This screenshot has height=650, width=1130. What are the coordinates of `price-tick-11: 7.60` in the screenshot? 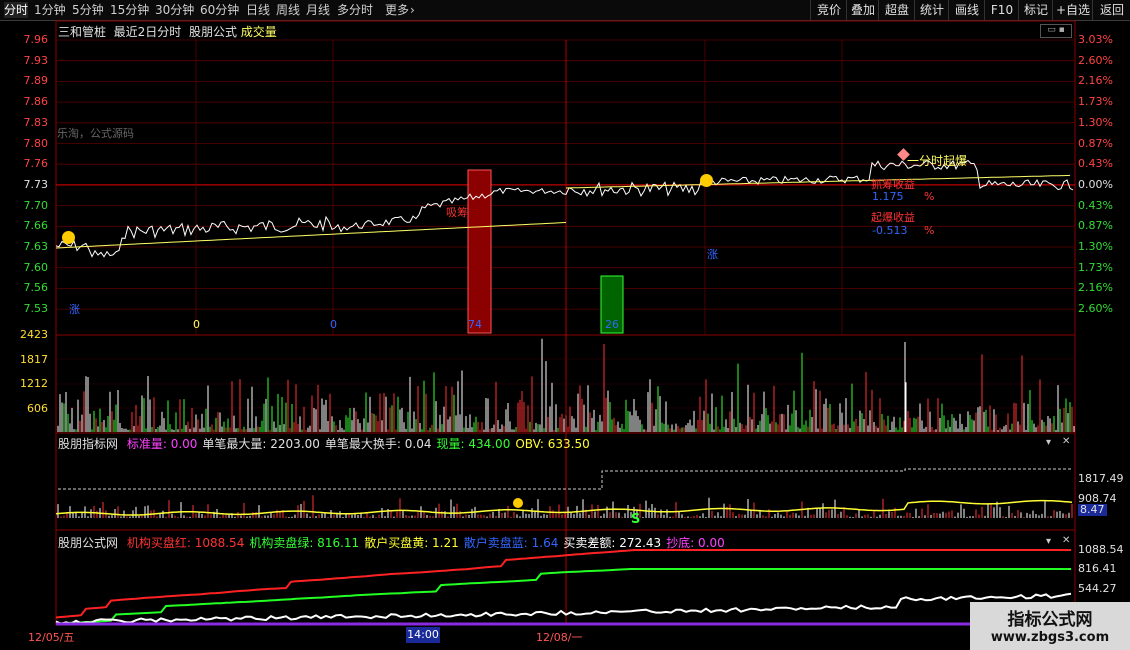 It's located at (36, 267).